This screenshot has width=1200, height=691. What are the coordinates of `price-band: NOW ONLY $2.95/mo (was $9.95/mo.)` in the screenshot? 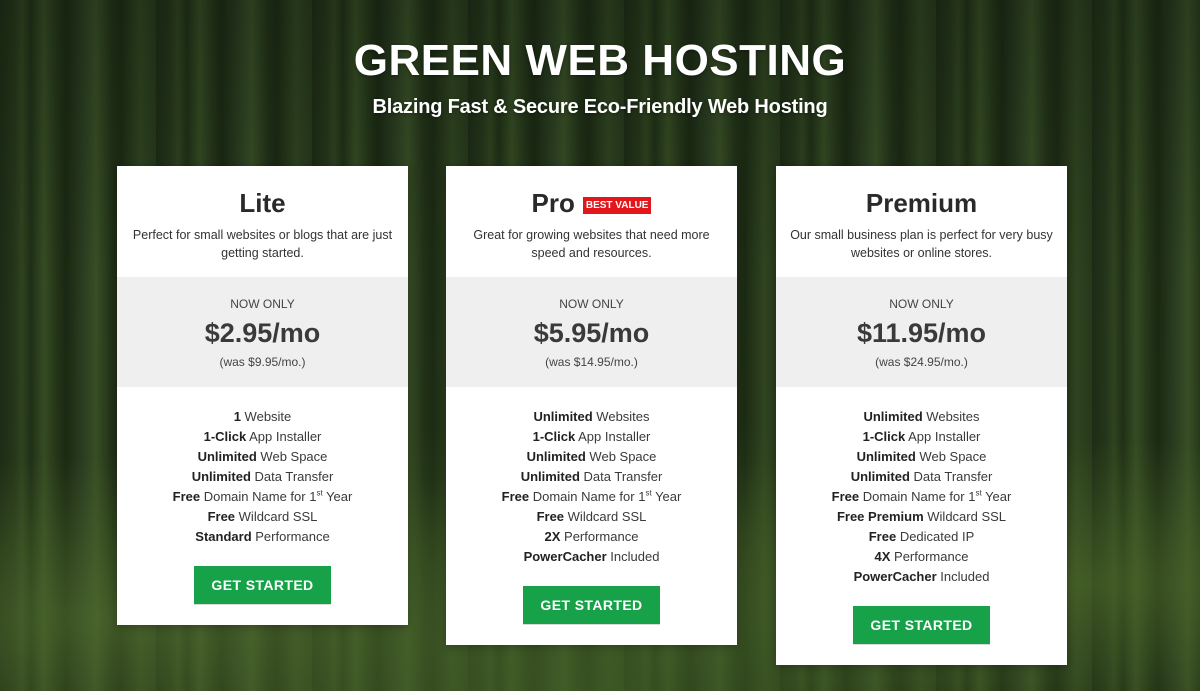 It's located at (262, 332).